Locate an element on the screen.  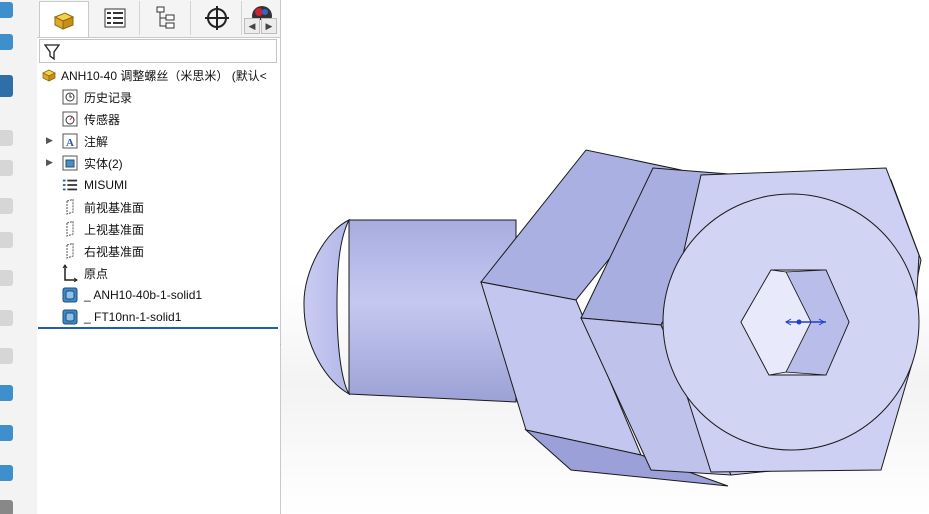
annotation-icon: A is located at coordinates (70, 141).